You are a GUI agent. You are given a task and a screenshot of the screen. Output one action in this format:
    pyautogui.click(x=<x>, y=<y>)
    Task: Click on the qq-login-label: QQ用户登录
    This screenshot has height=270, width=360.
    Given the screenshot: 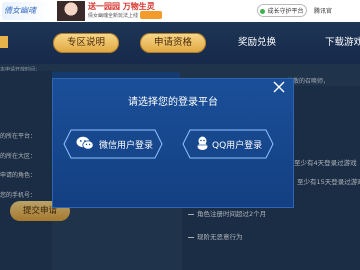 What is the action you would take?
    pyautogui.click(x=237, y=146)
    